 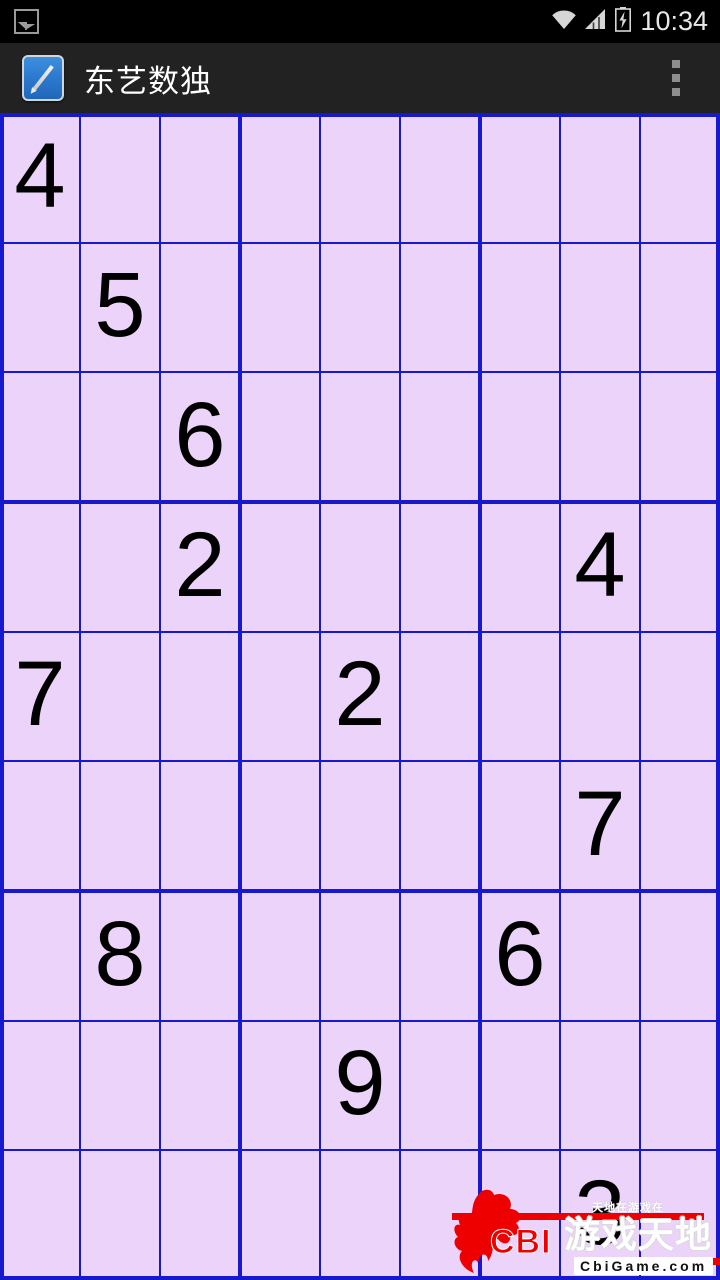 I want to click on sudoku-cell-r5-c4, so click(x=280, y=696).